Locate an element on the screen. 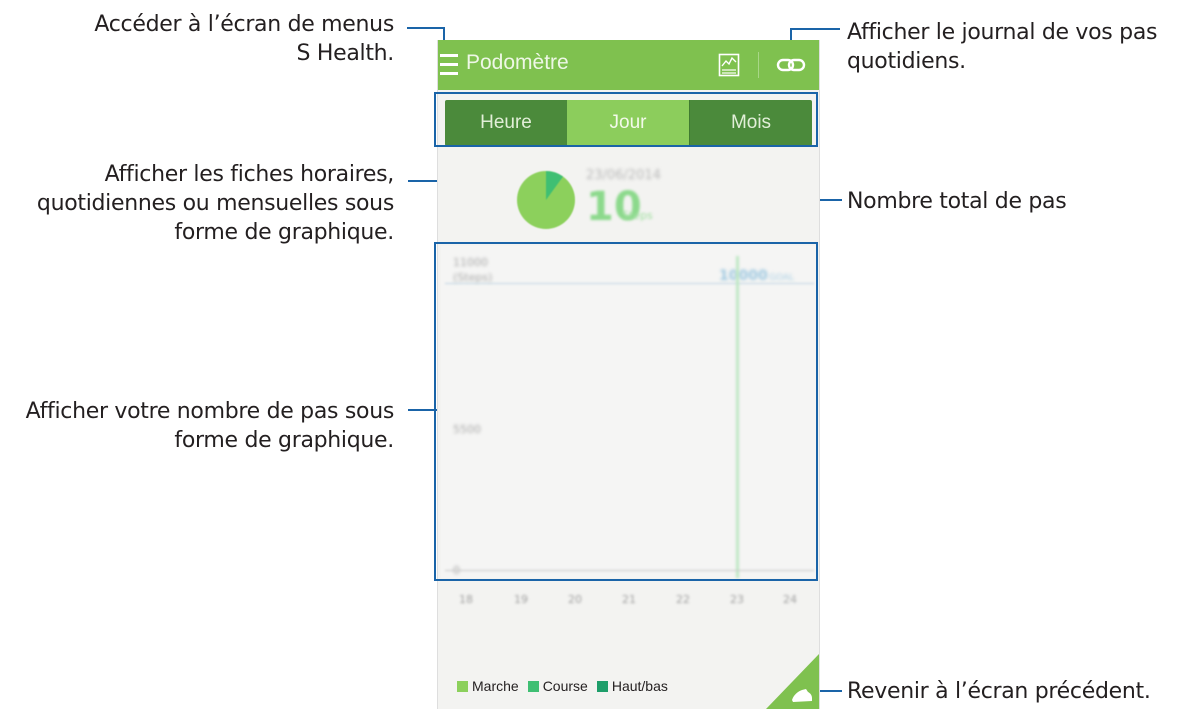 Image resolution: width=1189 pixels, height=709 pixels. progress-pie is located at coordinates (546, 200).